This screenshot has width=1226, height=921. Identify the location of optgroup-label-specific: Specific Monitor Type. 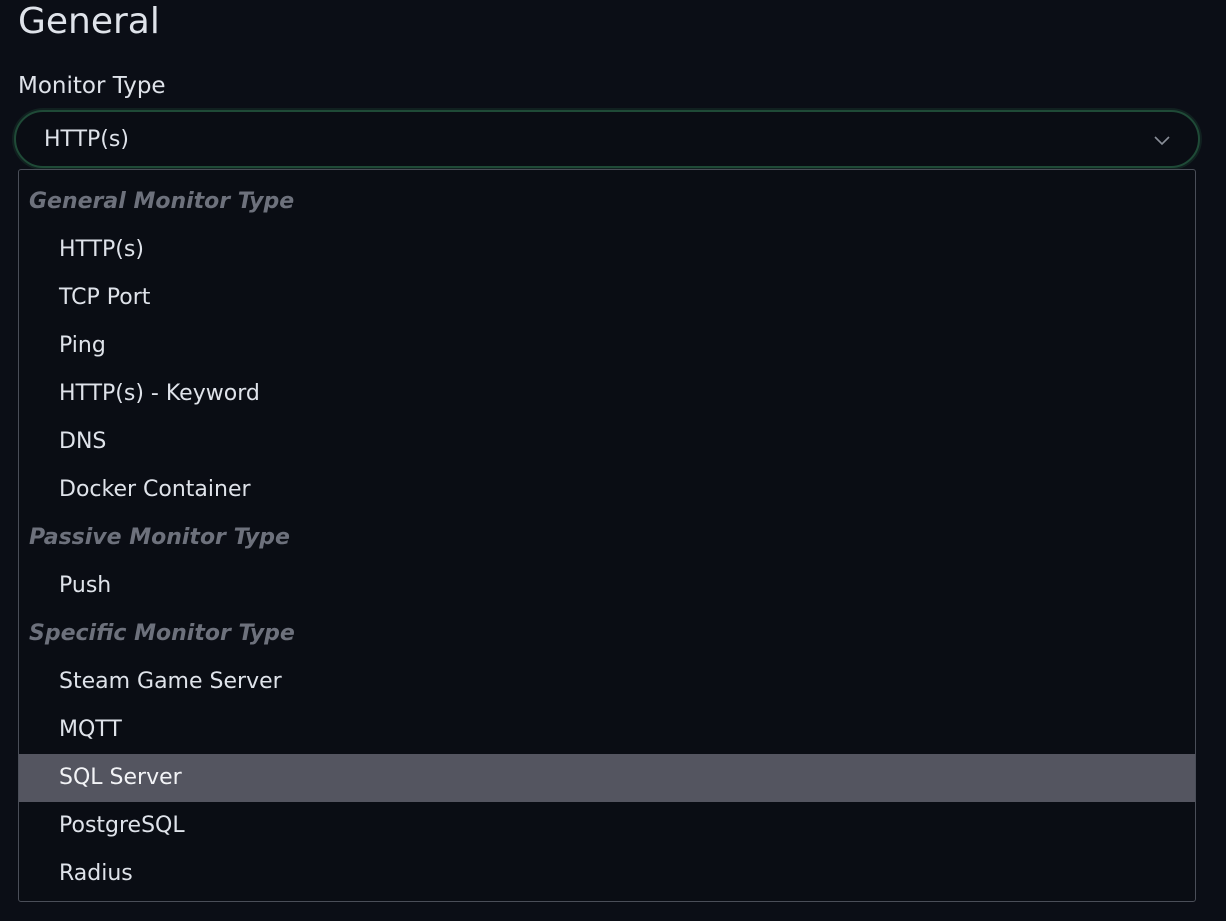
(162, 633).